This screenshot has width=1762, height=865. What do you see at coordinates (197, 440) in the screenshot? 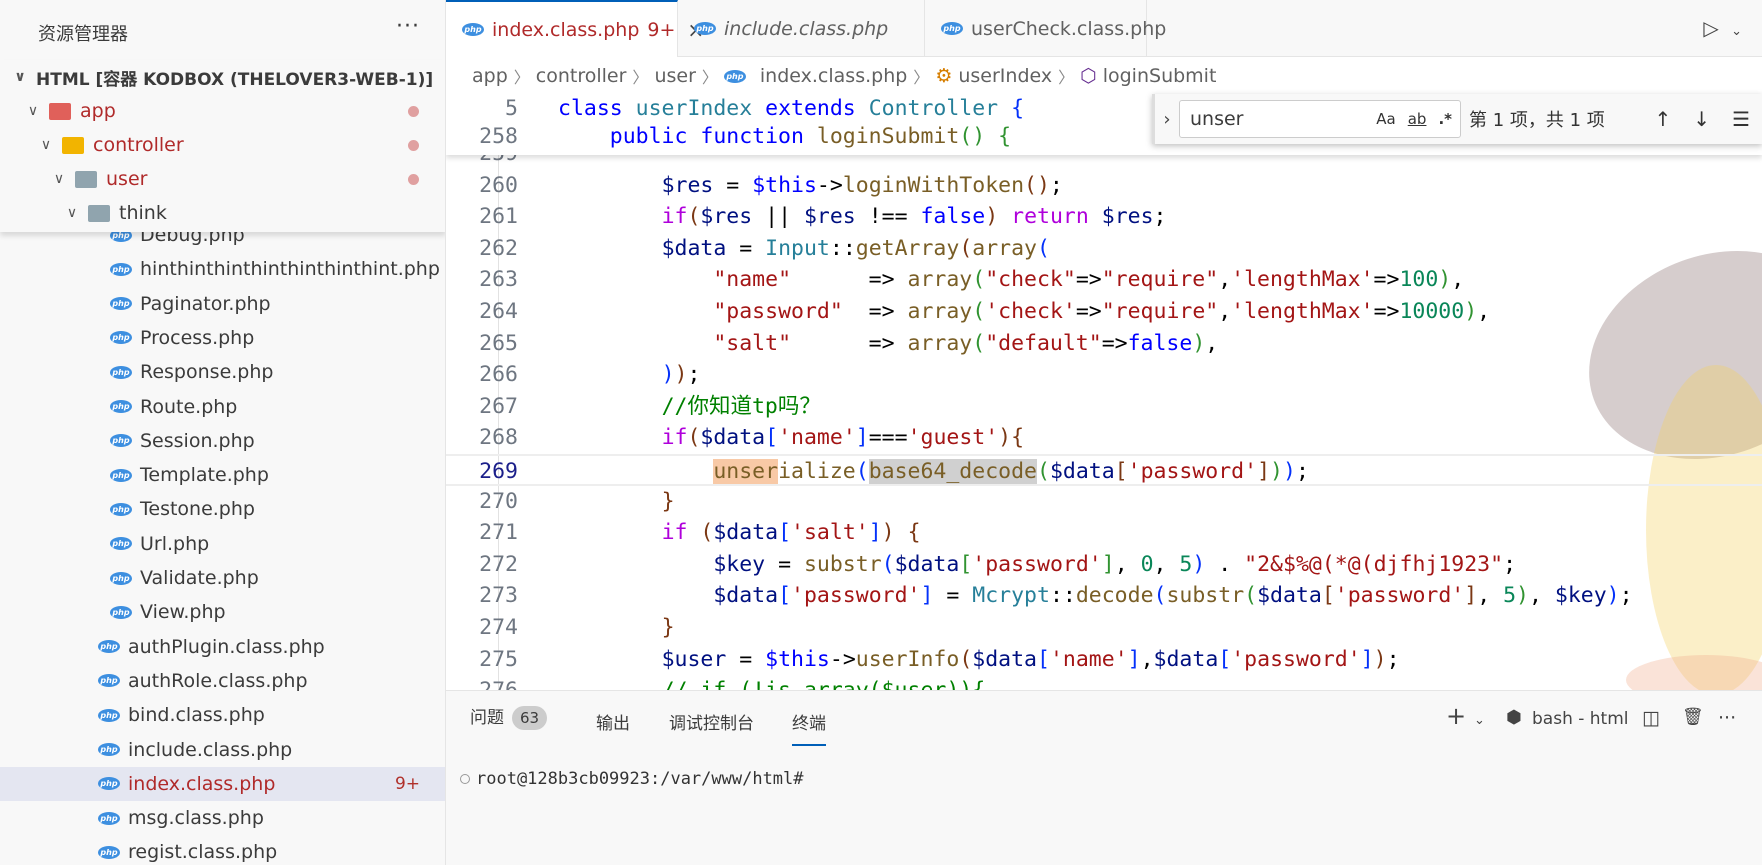
I see `tree-item-label: Session.php` at bounding box center [197, 440].